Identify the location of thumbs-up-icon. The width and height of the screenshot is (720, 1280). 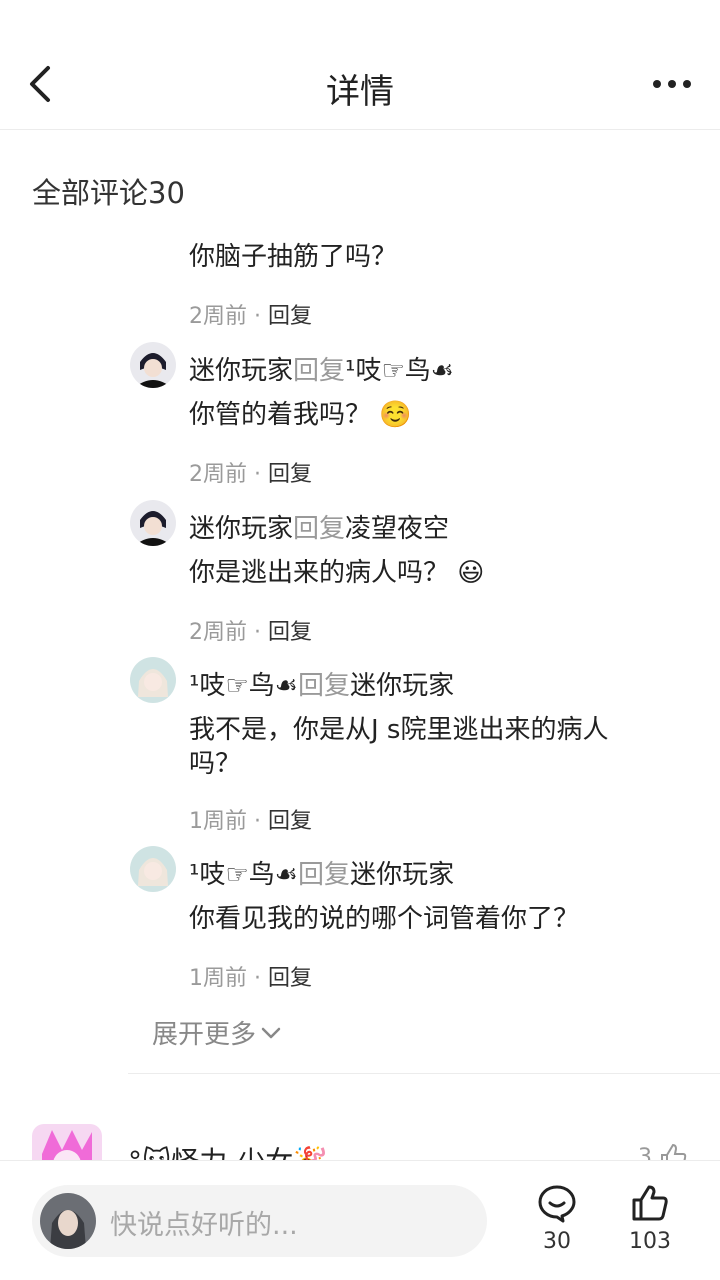
(650, 1203).